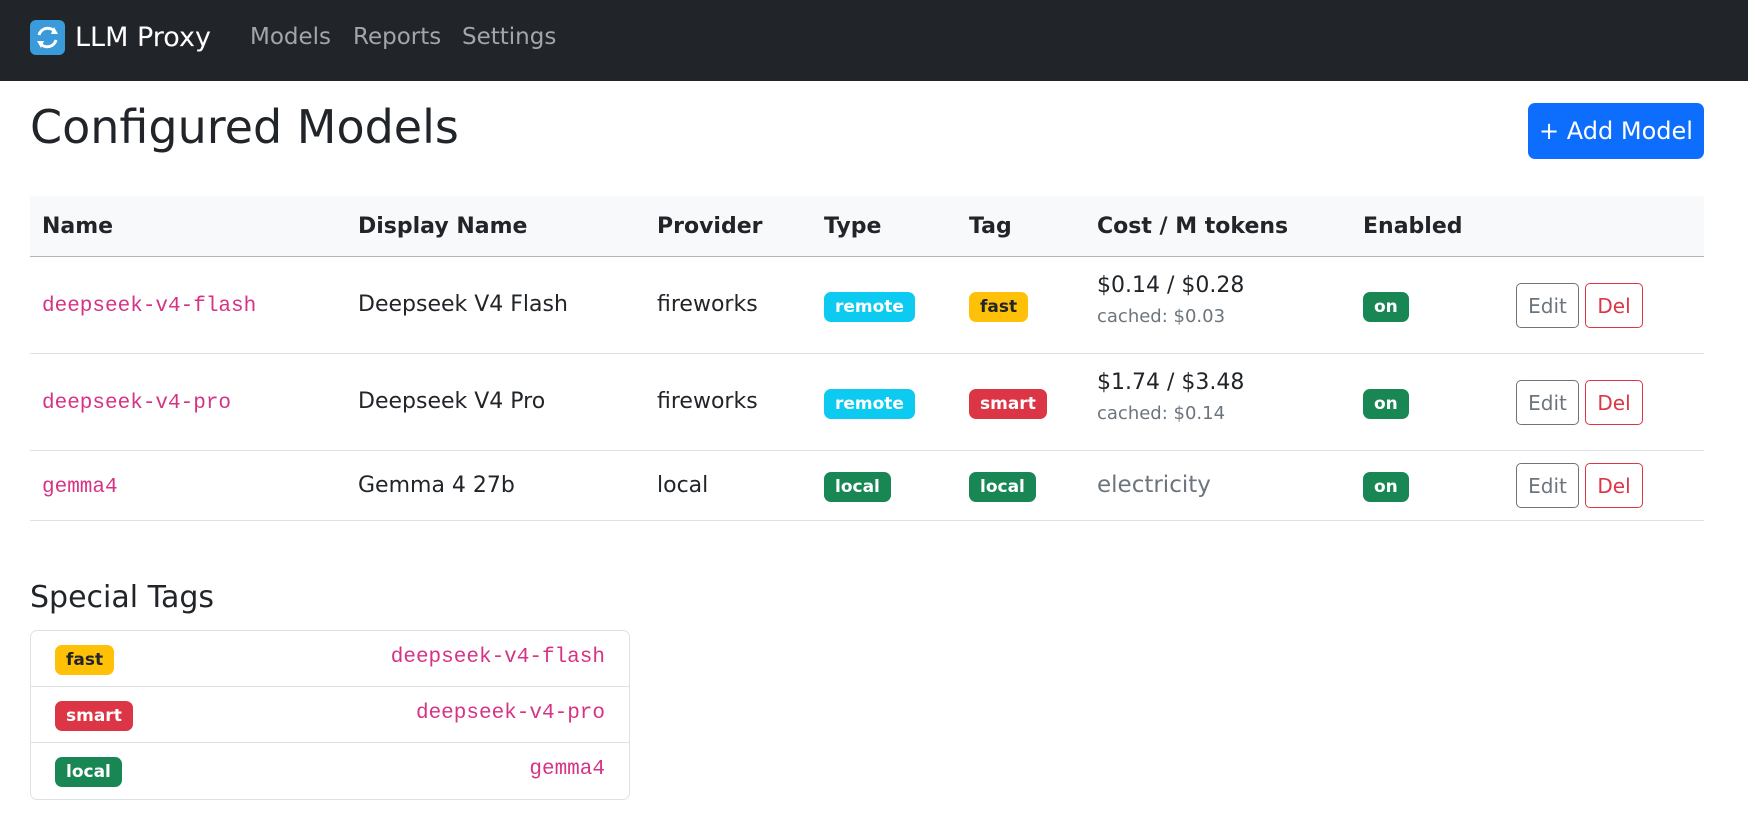 The width and height of the screenshot is (1748, 840). Describe the element at coordinates (244, 127) in the screenshot. I see `page-title: Configured Models` at that location.